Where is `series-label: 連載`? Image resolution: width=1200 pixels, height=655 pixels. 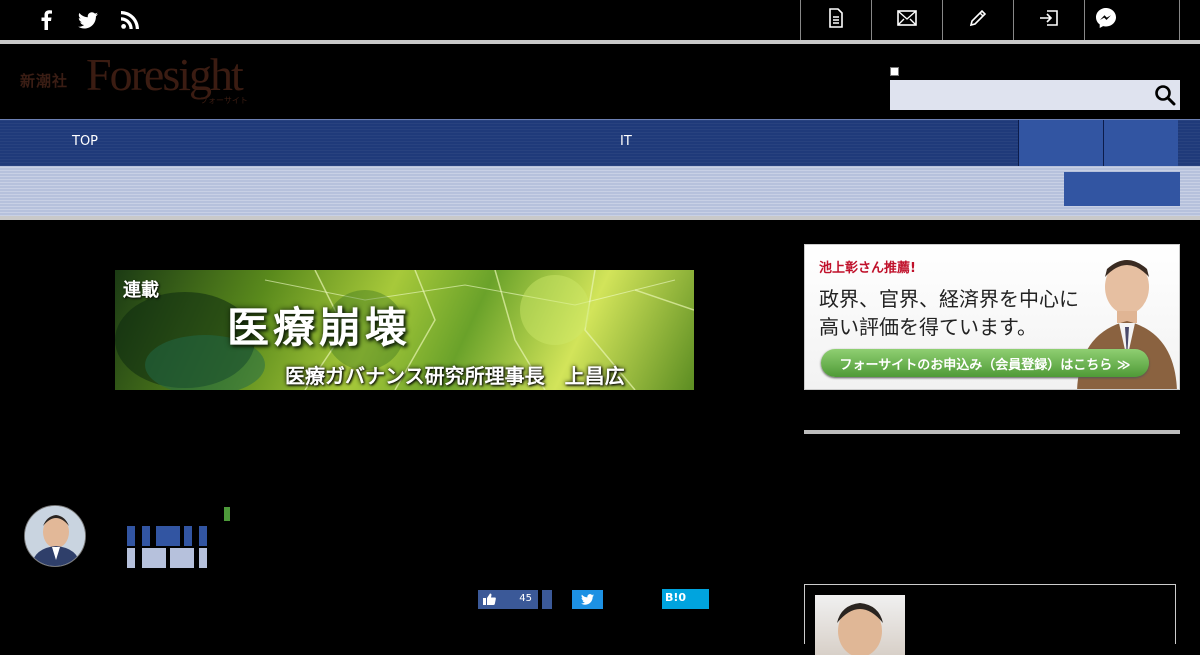
series-label: 連載 is located at coordinates (141, 290).